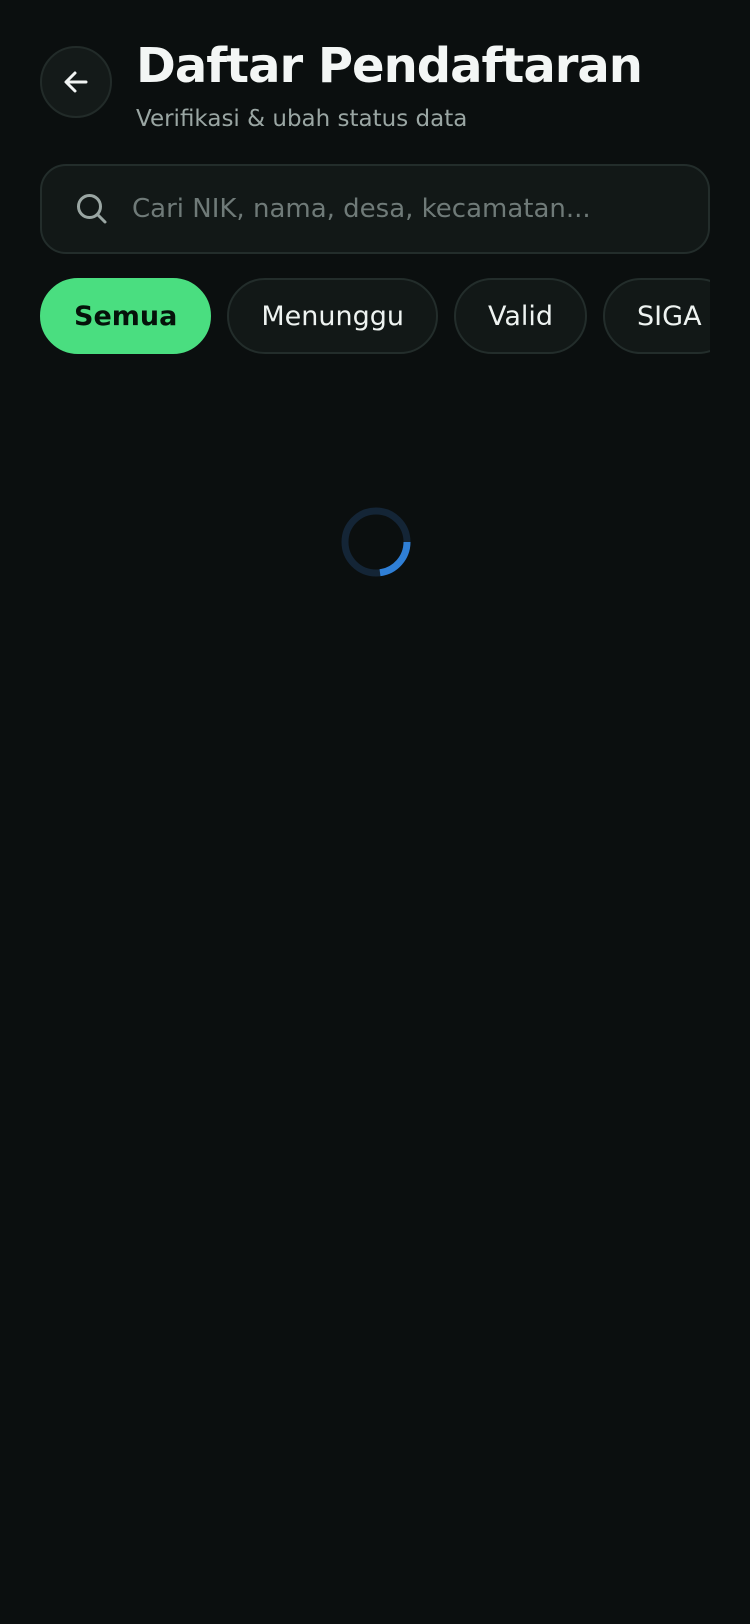 This screenshot has height=1624, width=750. What do you see at coordinates (520, 316) in the screenshot?
I see `filter-chip-valid: Valid` at bounding box center [520, 316].